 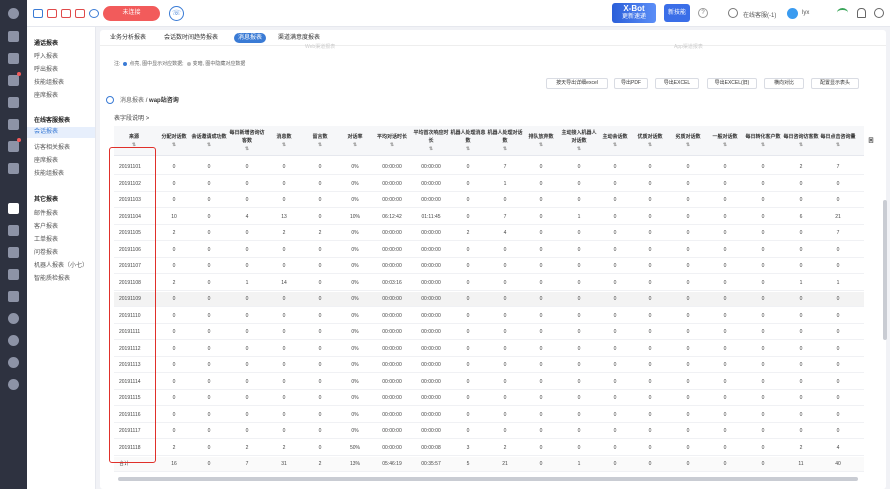 What do you see at coordinates (131, 13) in the screenshot?
I see `connection-status-button: 未连接` at bounding box center [131, 13].